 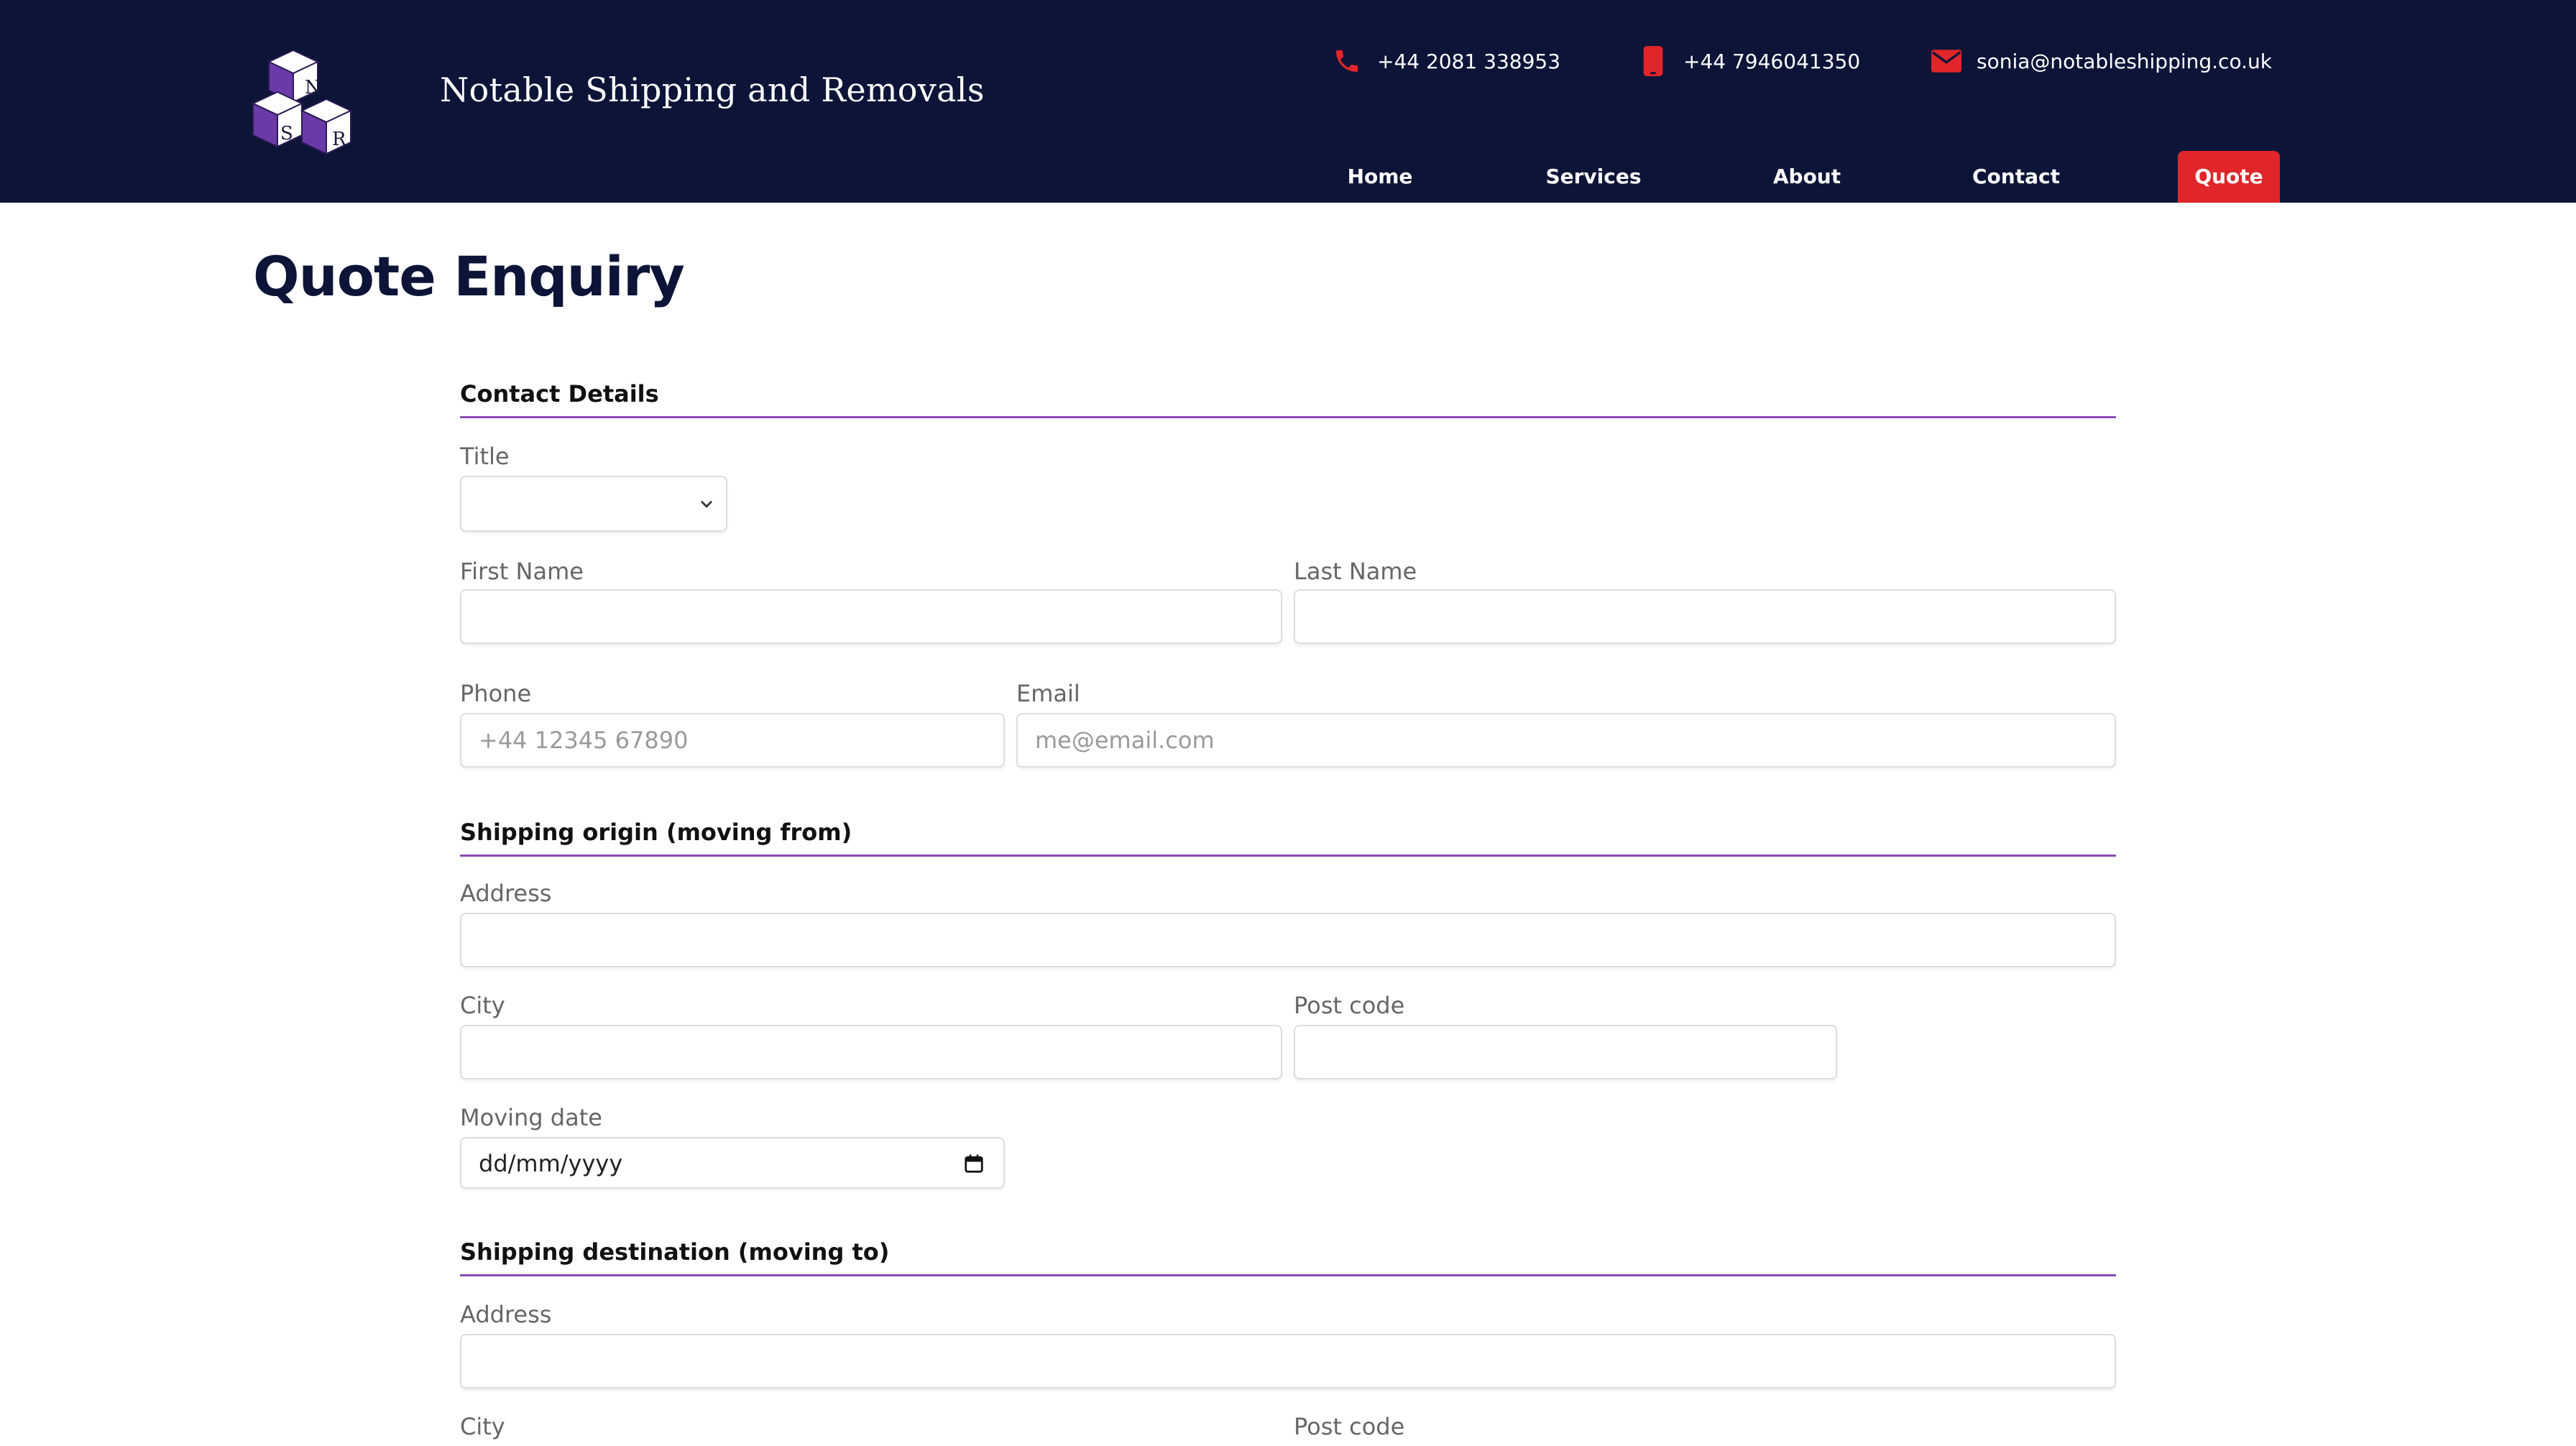 I want to click on svg-text: S, so click(x=286, y=133).